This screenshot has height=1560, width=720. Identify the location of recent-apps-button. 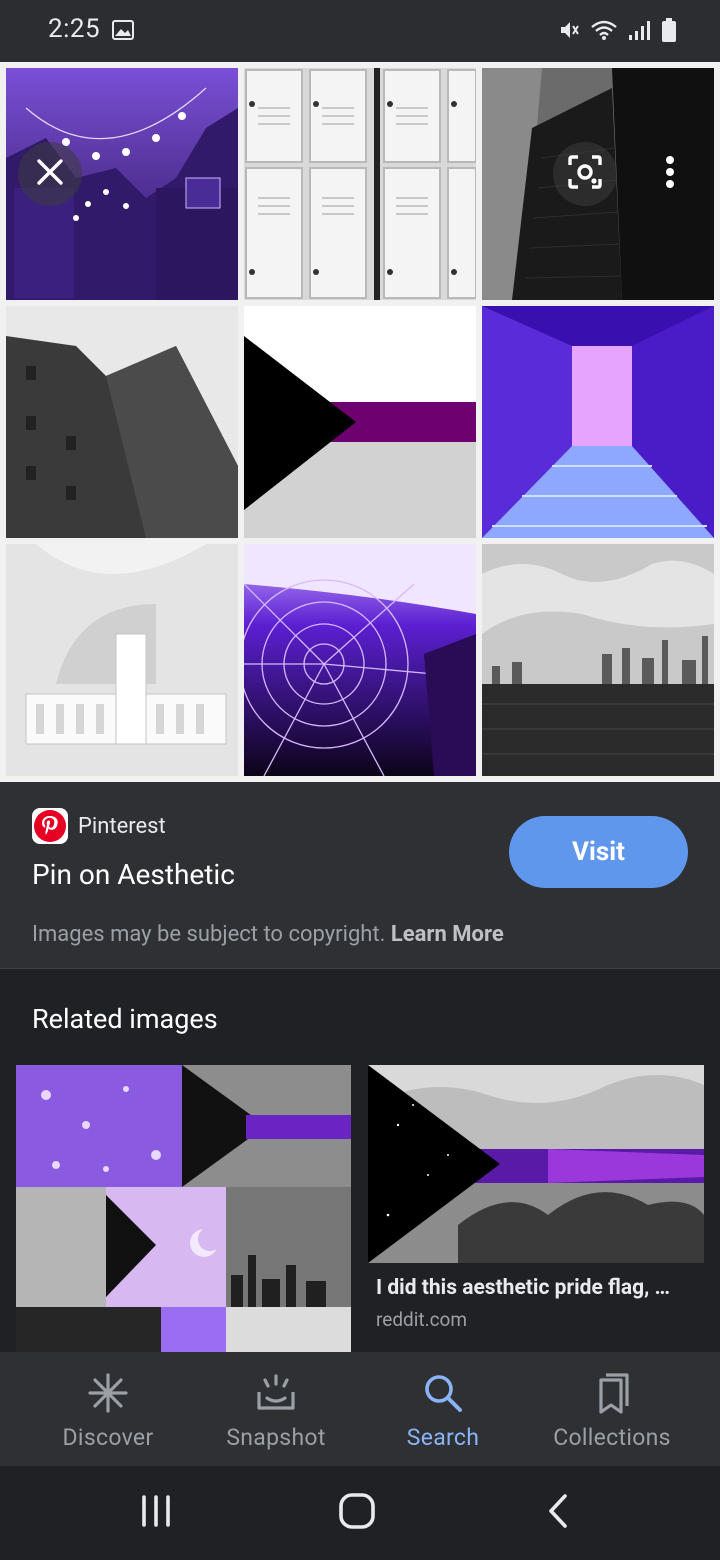
(156, 1513).